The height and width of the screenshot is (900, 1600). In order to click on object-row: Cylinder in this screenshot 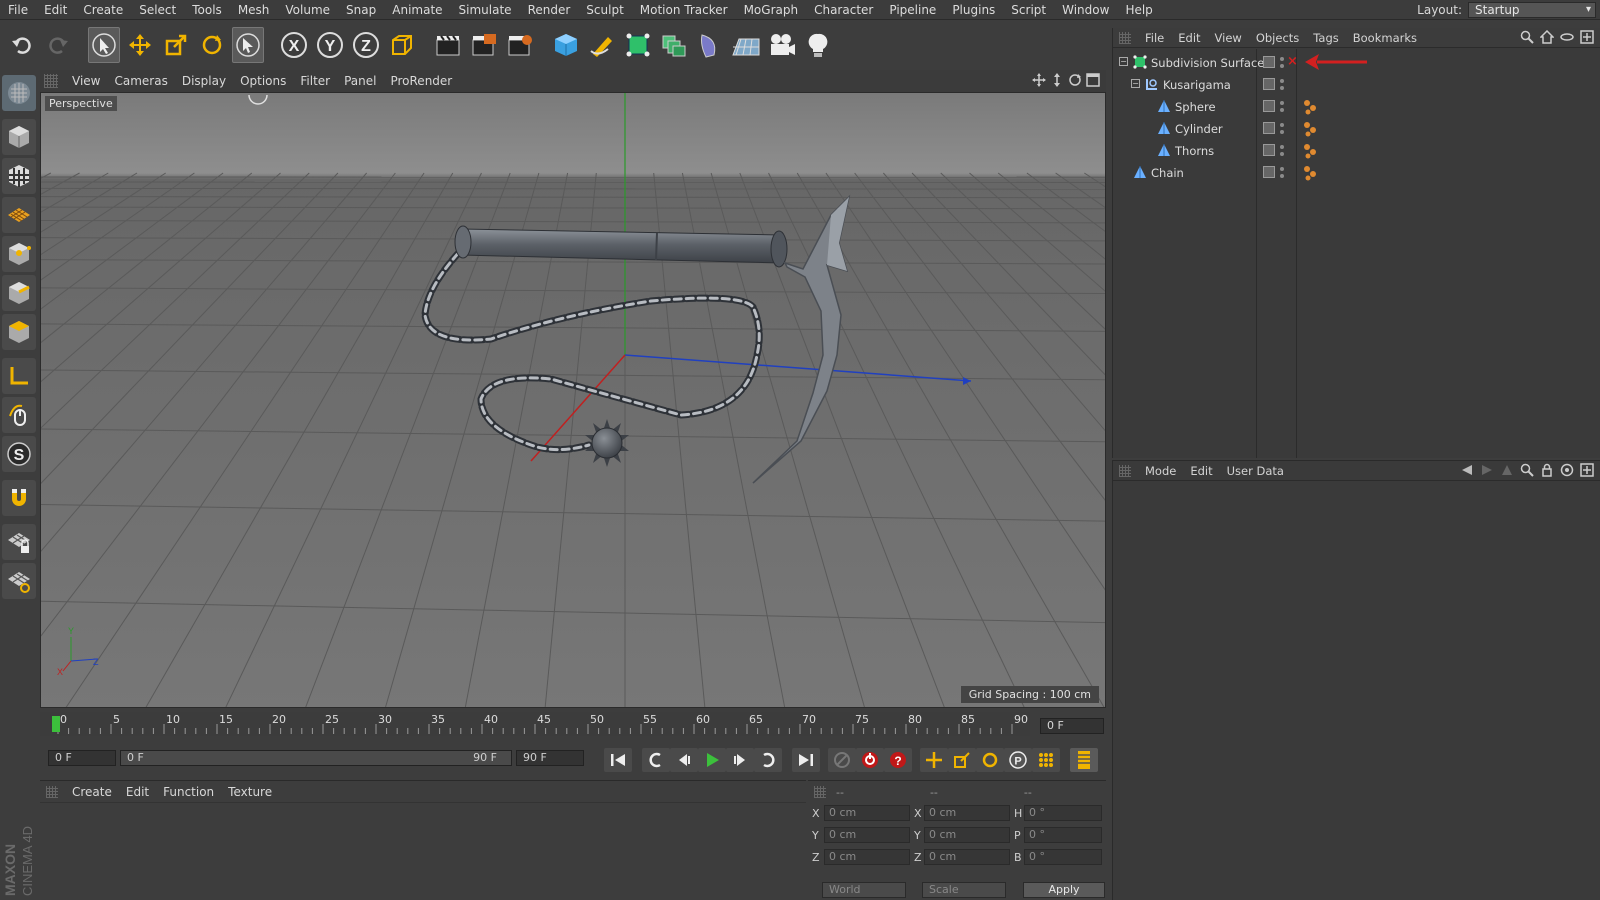, I will do `click(1356, 129)`.